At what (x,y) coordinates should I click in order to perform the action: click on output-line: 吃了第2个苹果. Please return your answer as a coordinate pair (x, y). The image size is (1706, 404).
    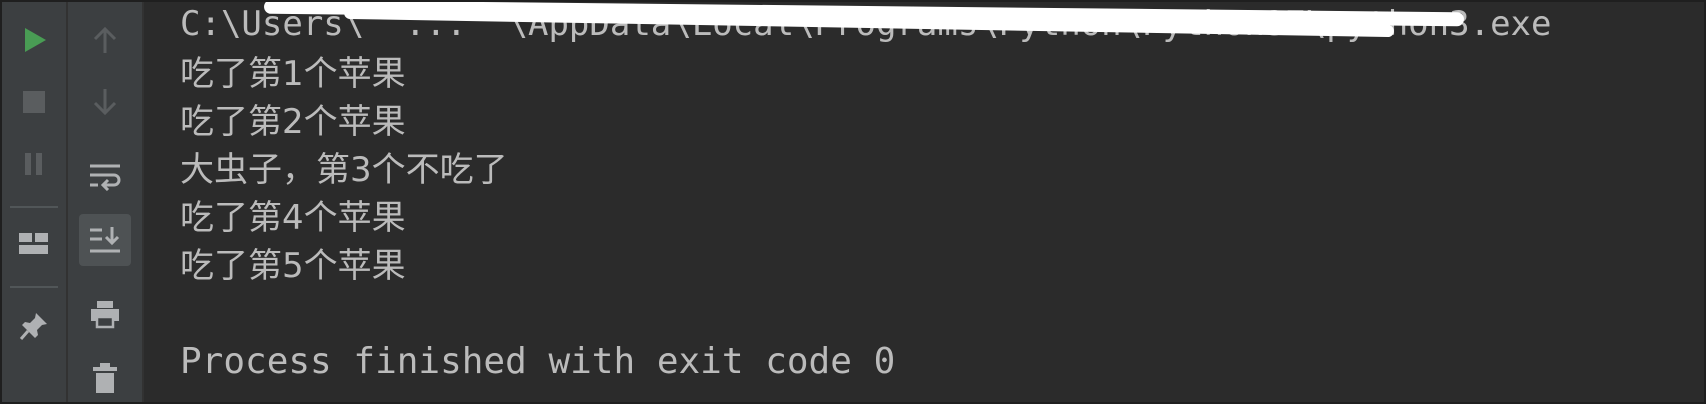
    Looking at the image, I should click on (293, 122).